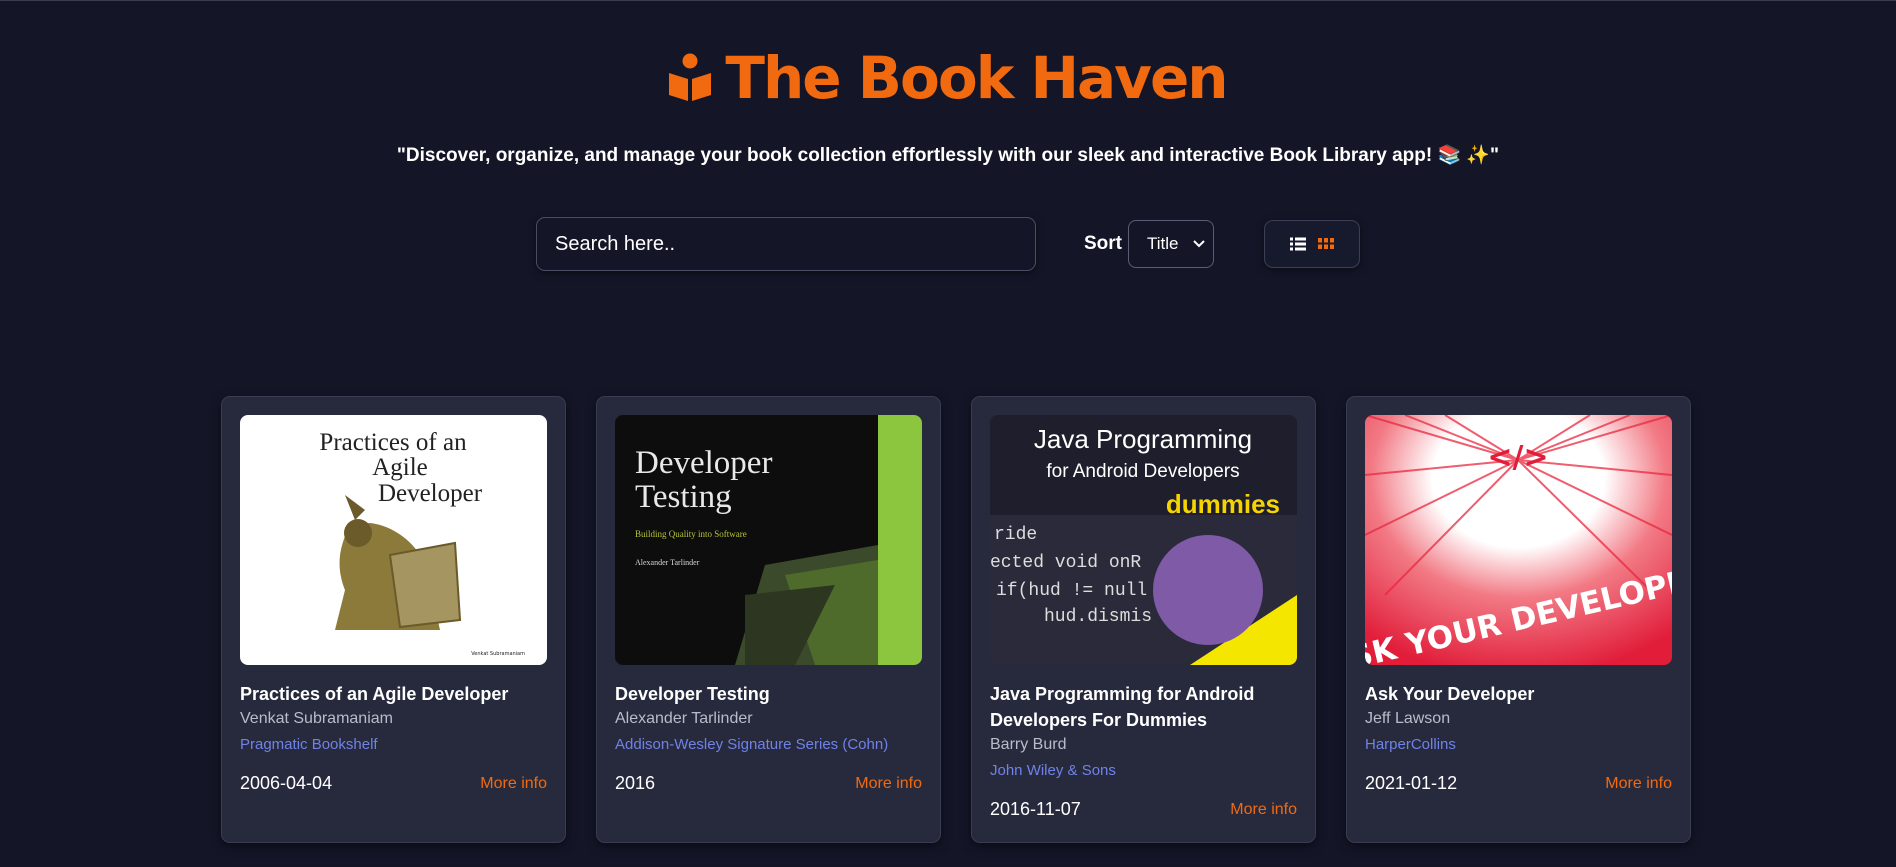  I want to click on site-header: The Book Haven, so click(948, 56).